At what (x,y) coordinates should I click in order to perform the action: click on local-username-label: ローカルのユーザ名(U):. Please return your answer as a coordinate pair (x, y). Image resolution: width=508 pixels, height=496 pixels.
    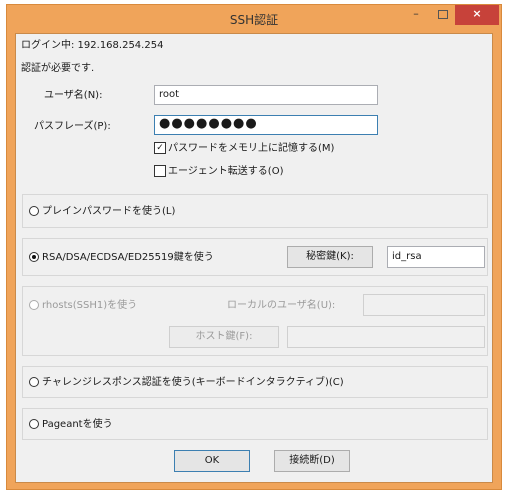
    Looking at the image, I should click on (281, 305).